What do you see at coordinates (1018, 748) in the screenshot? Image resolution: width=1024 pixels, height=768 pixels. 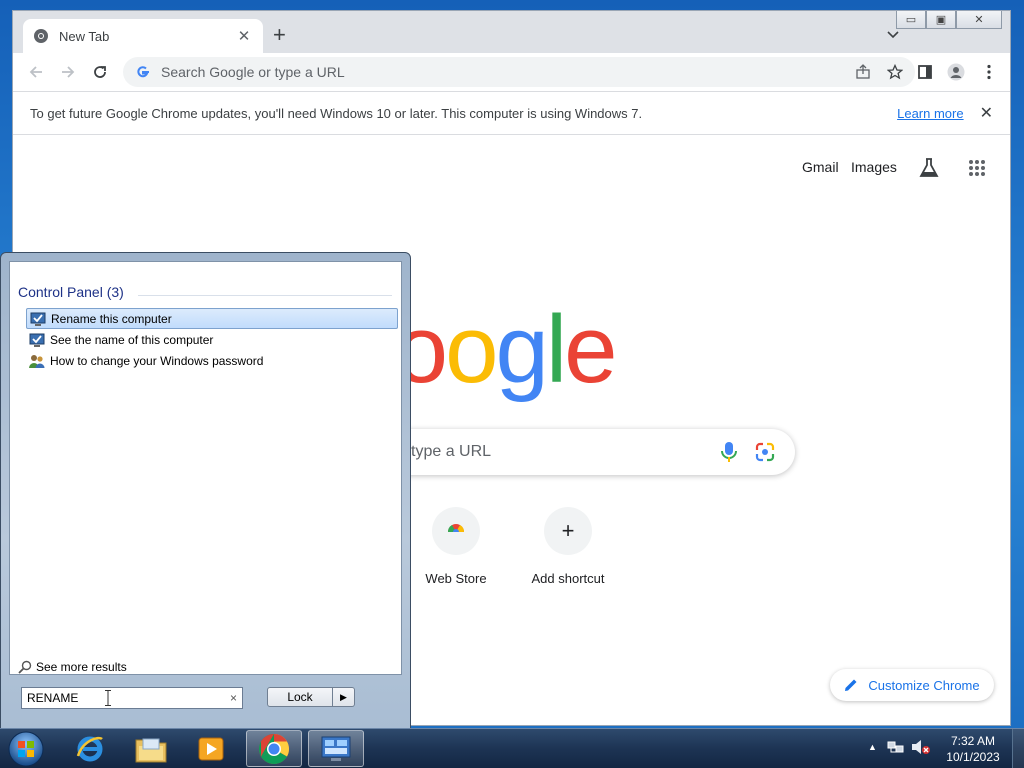 I see `show-desktop-button` at bounding box center [1018, 748].